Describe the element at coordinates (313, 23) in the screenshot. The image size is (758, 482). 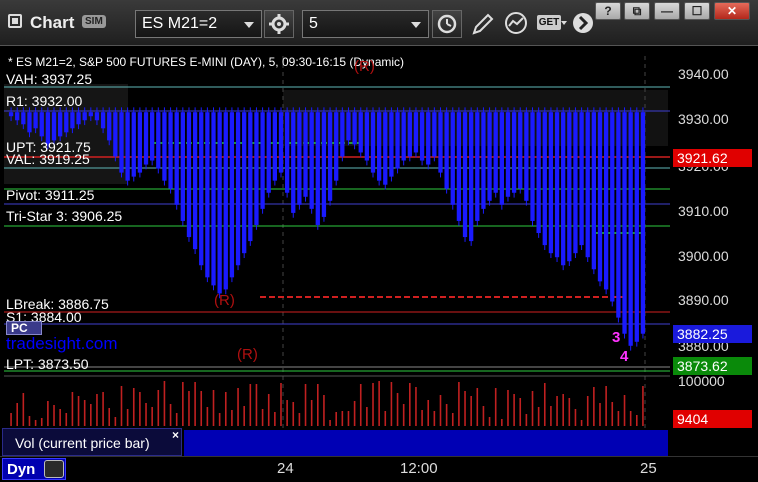
I see `interval-value: 5` at that location.